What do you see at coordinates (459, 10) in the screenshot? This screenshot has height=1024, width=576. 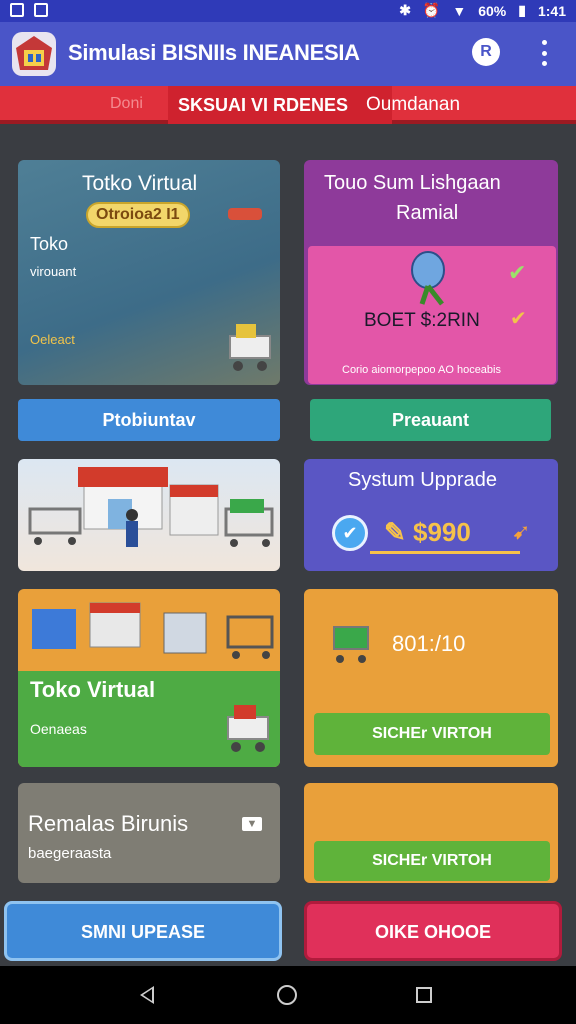 I see `wifi-icon: ▼` at bounding box center [459, 10].